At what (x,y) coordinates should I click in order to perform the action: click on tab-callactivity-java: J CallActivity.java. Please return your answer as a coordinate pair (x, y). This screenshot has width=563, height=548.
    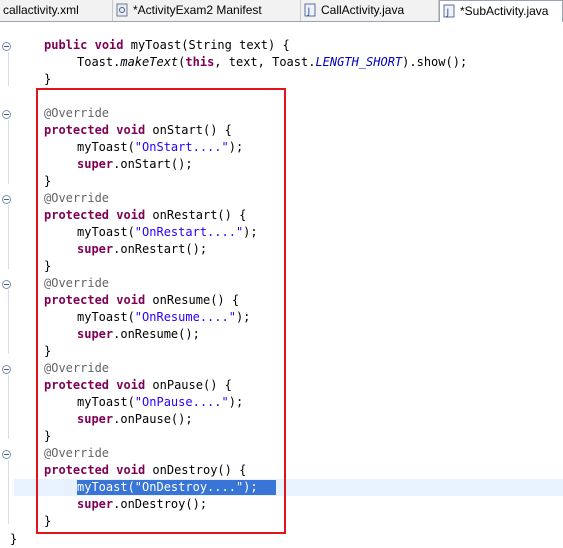
    Looking at the image, I should click on (370, 10).